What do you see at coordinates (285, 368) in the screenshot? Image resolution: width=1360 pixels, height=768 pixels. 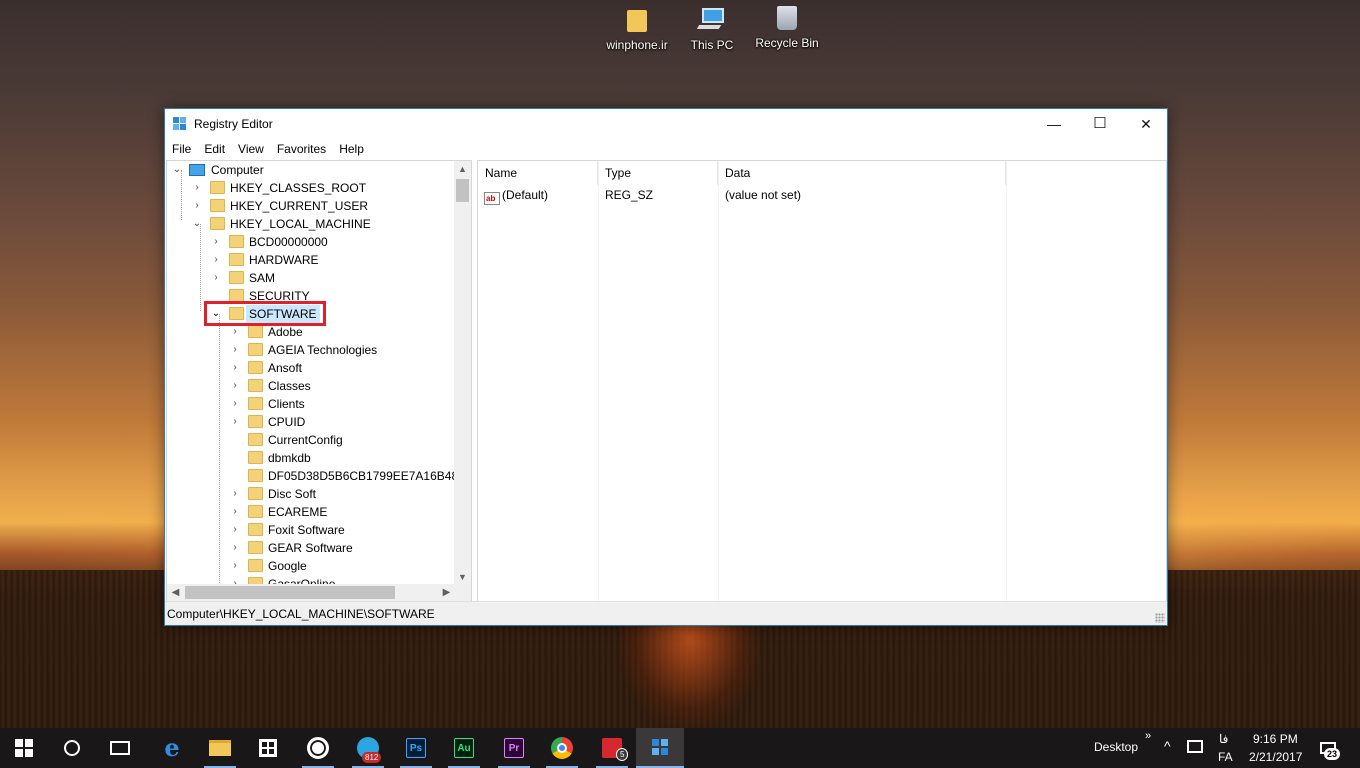 I see `tree-label: Ansoft` at bounding box center [285, 368].